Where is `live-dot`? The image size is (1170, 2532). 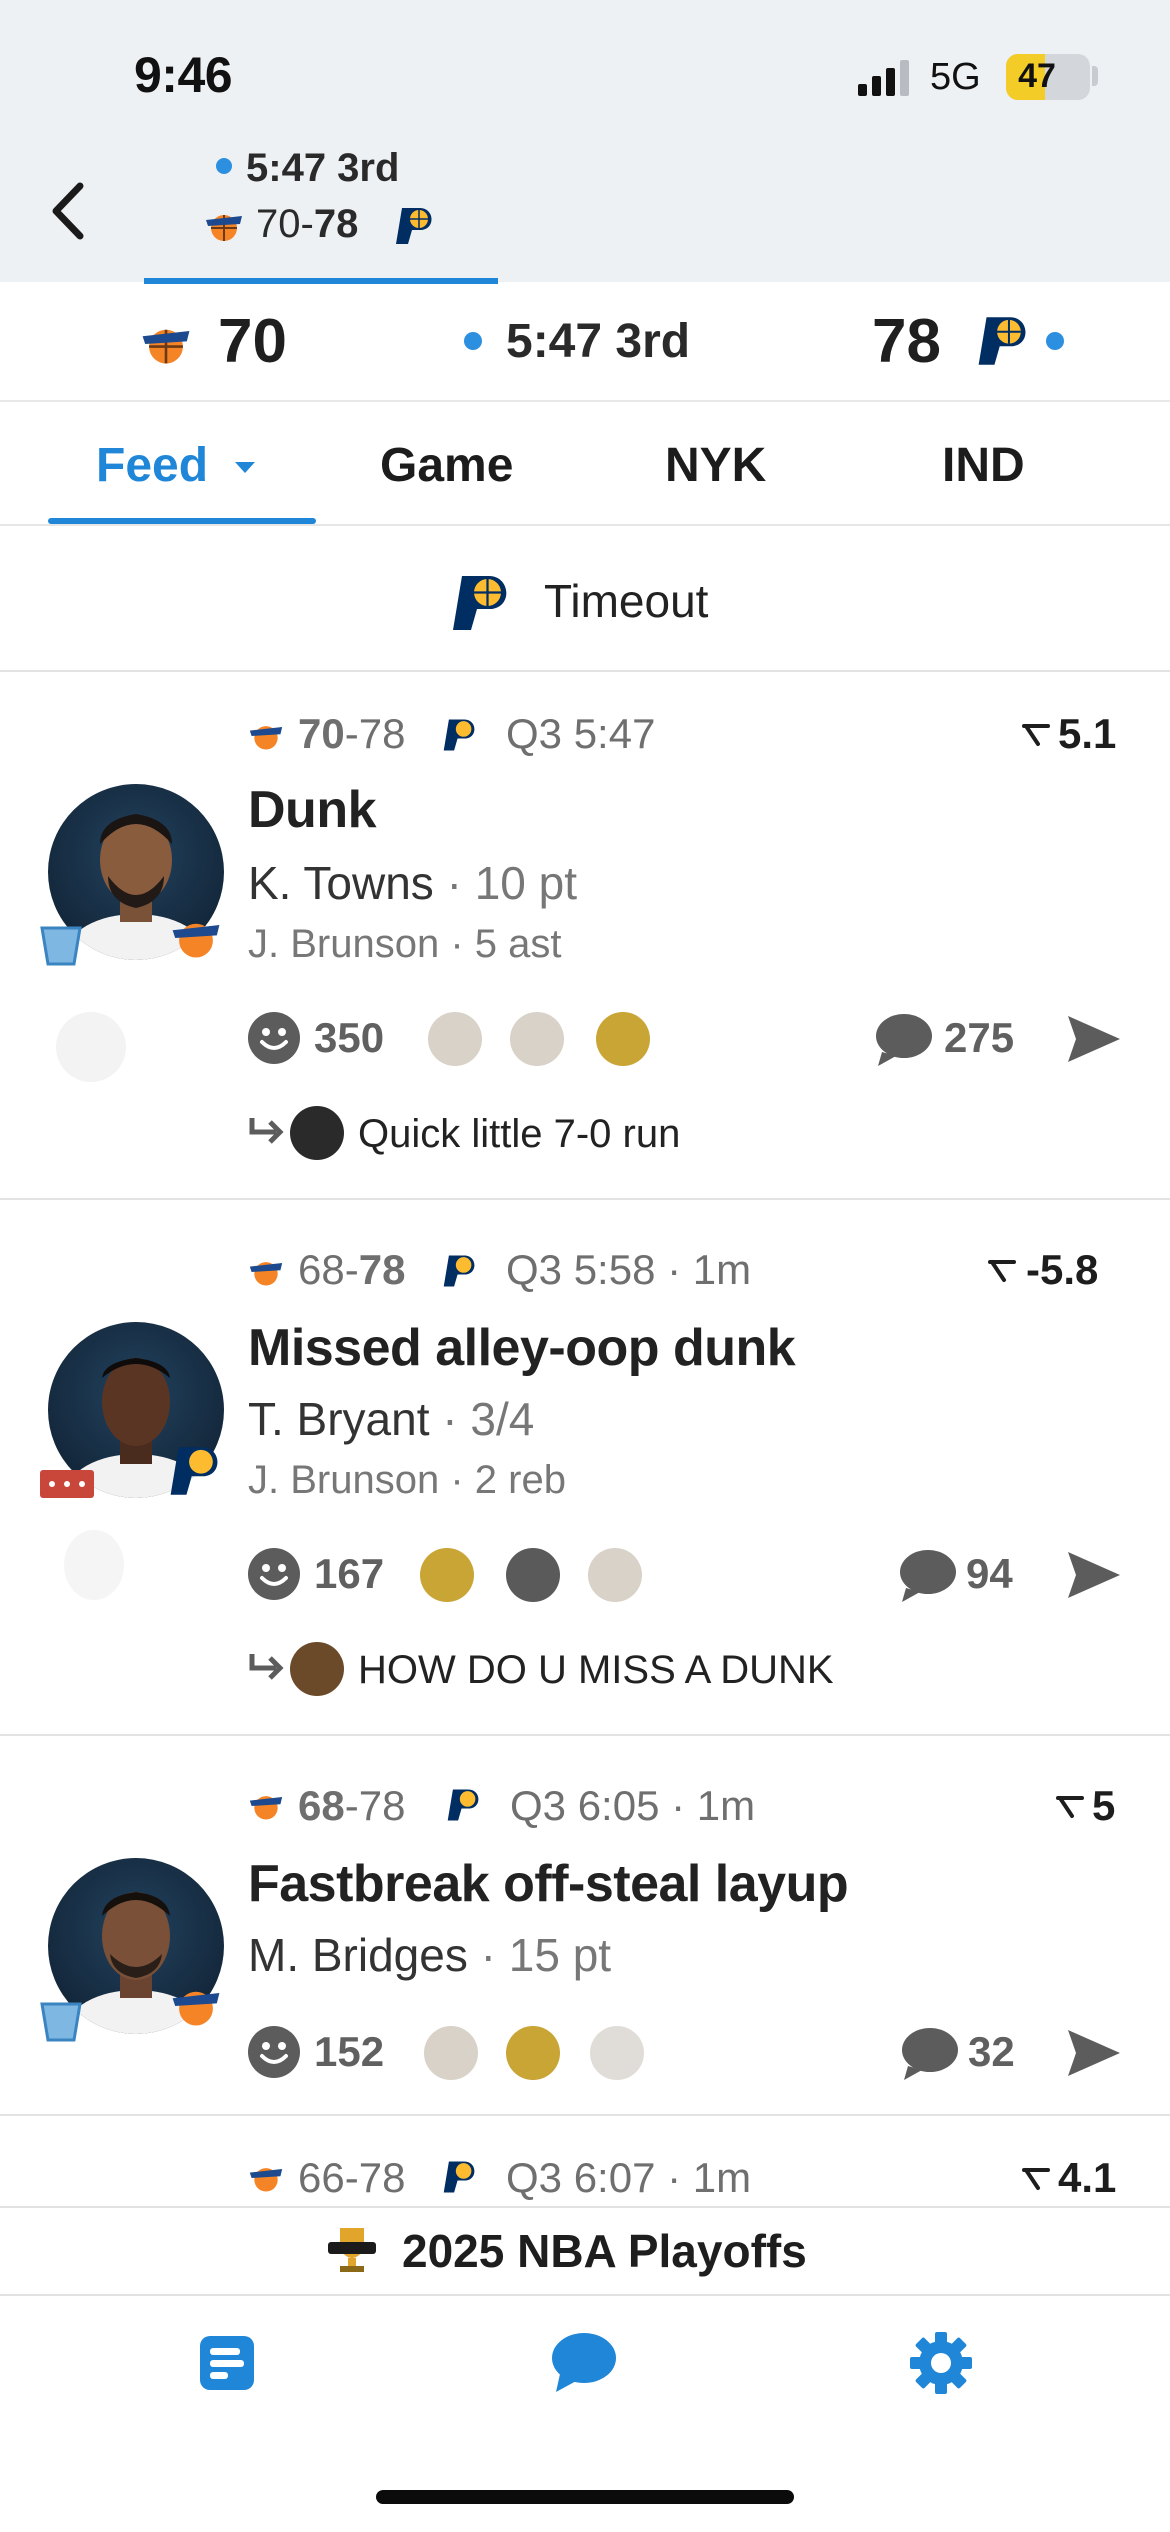 live-dot is located at coordinates (224, 166).